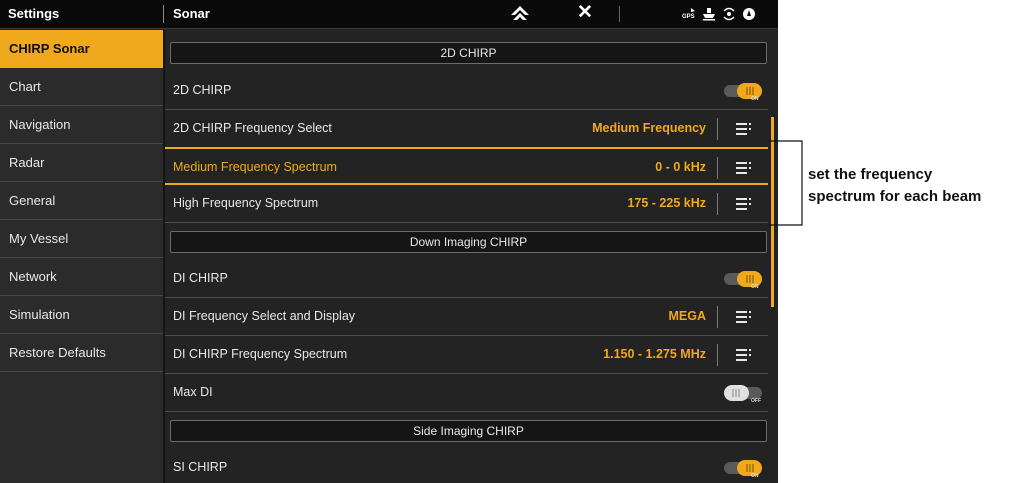  What do you see at coordinates (870, 174) in the screenshot?
I see `annotation-line-1: set the frequency` at bounding box center [870, 174].